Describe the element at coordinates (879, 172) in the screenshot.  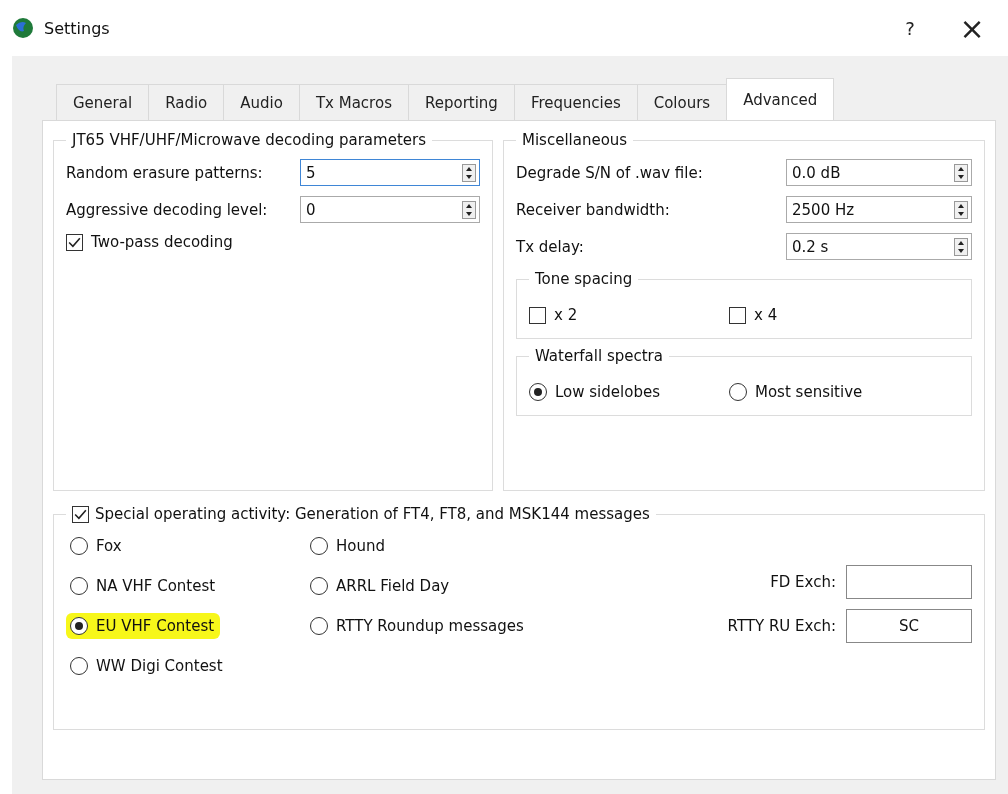
I see `spin-box: 0.0 dB` at that location.